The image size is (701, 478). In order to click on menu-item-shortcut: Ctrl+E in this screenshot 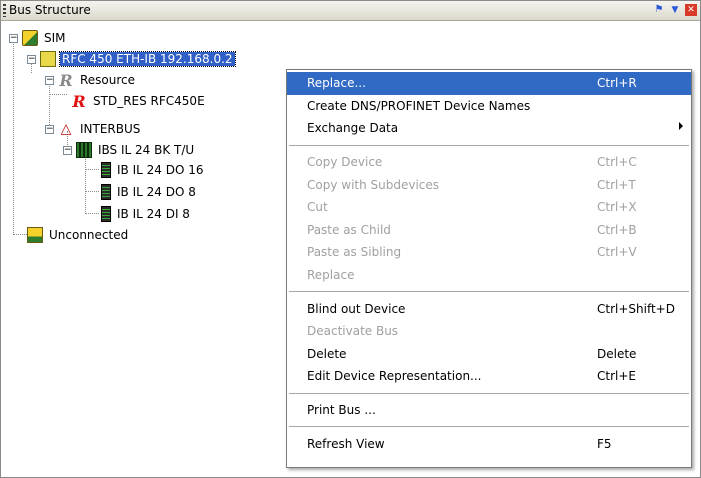, I will do `click(616, 376)`.